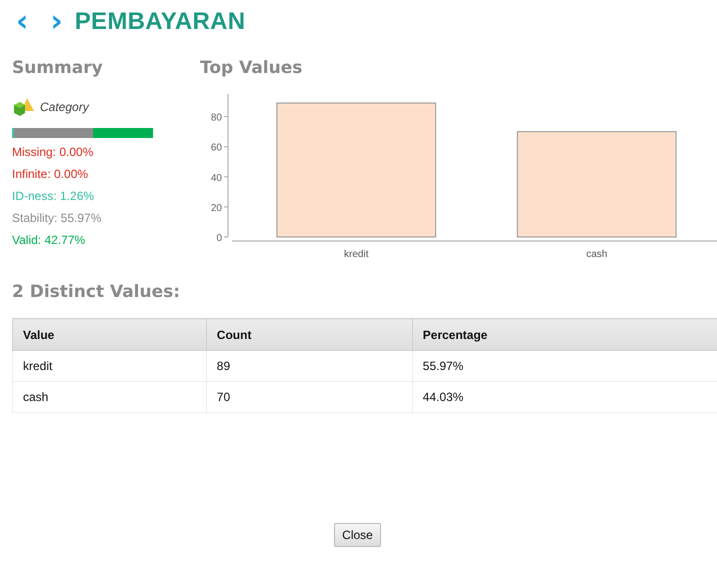 The height and width of the screenshot is (572, 717). Describe the element at coordinates (51, 174) in the screenshot. I see `stat-text: Infinite: 0.00%` at that location.